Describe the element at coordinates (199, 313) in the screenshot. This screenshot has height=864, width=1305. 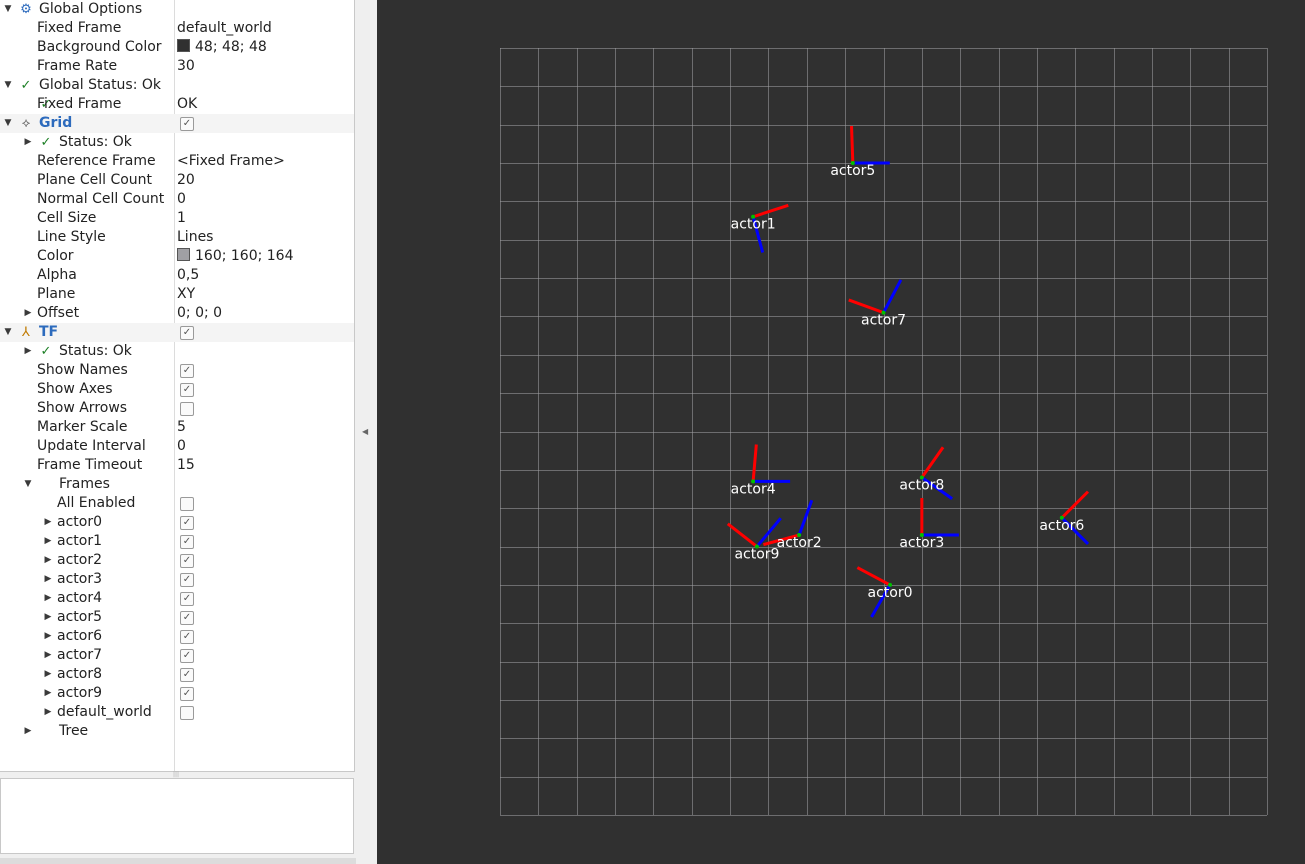
I see `property-value: 0; 0; 0` at that location.